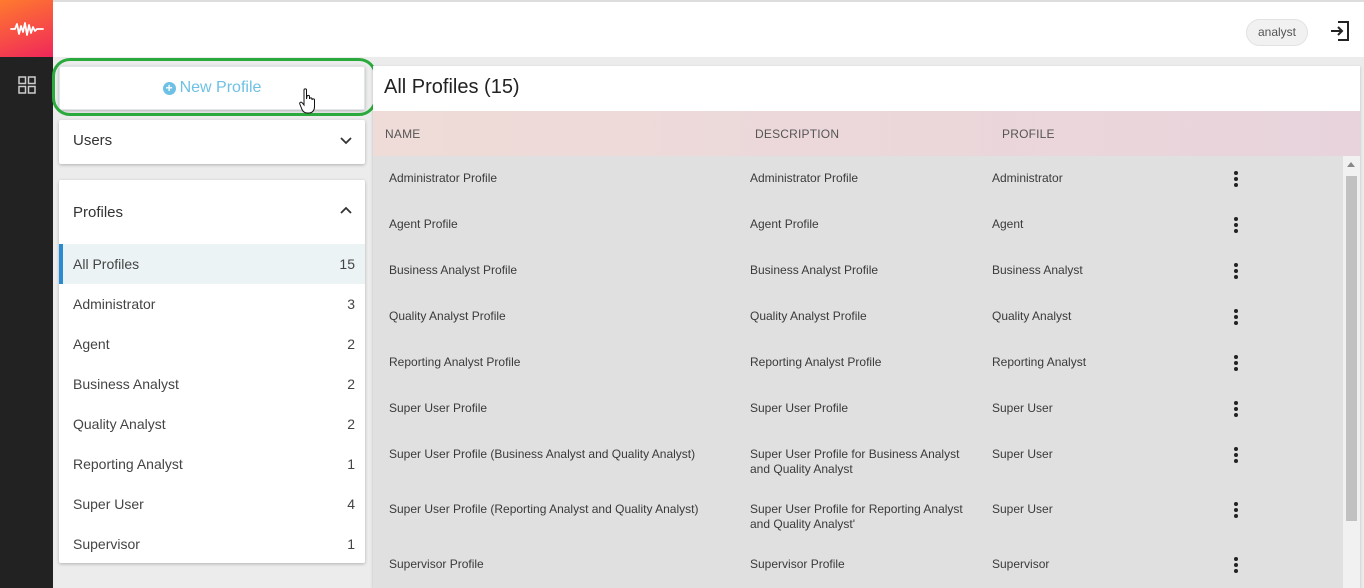  What do you see at coordinates (814, 270) in the screenshot?
I see `cell-description: Business Analyst Profile` at bounding box center [814, 270].